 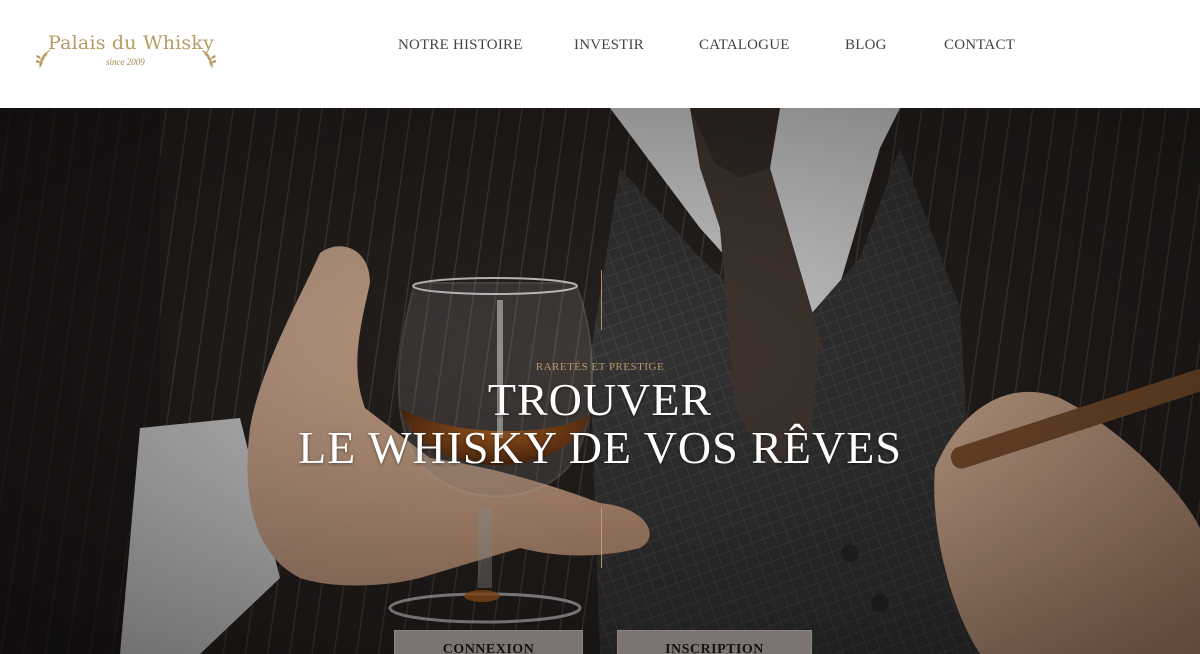 I want to click on laurel-right-icon, so click(x=208, y=59).